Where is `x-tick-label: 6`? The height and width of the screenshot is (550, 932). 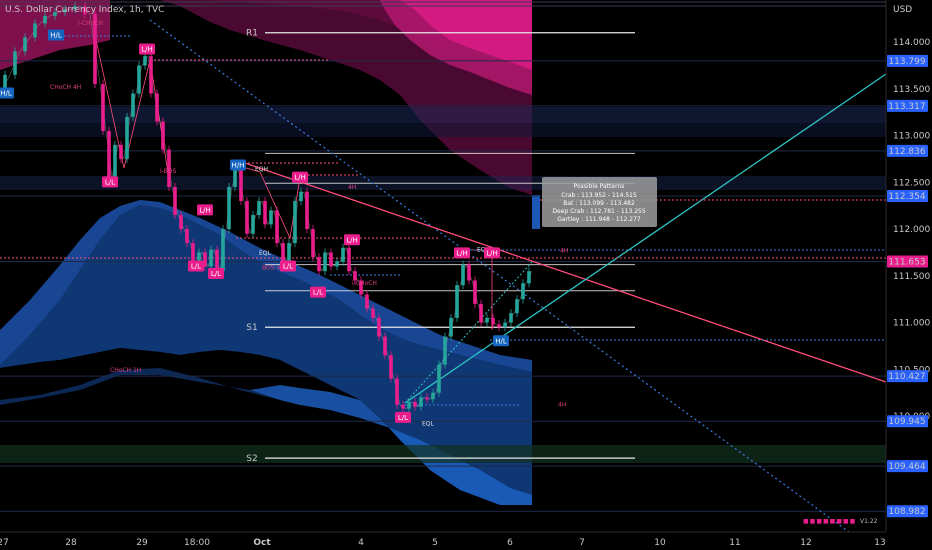
x-tick-label: 6 is located at coordinates (510, 543).